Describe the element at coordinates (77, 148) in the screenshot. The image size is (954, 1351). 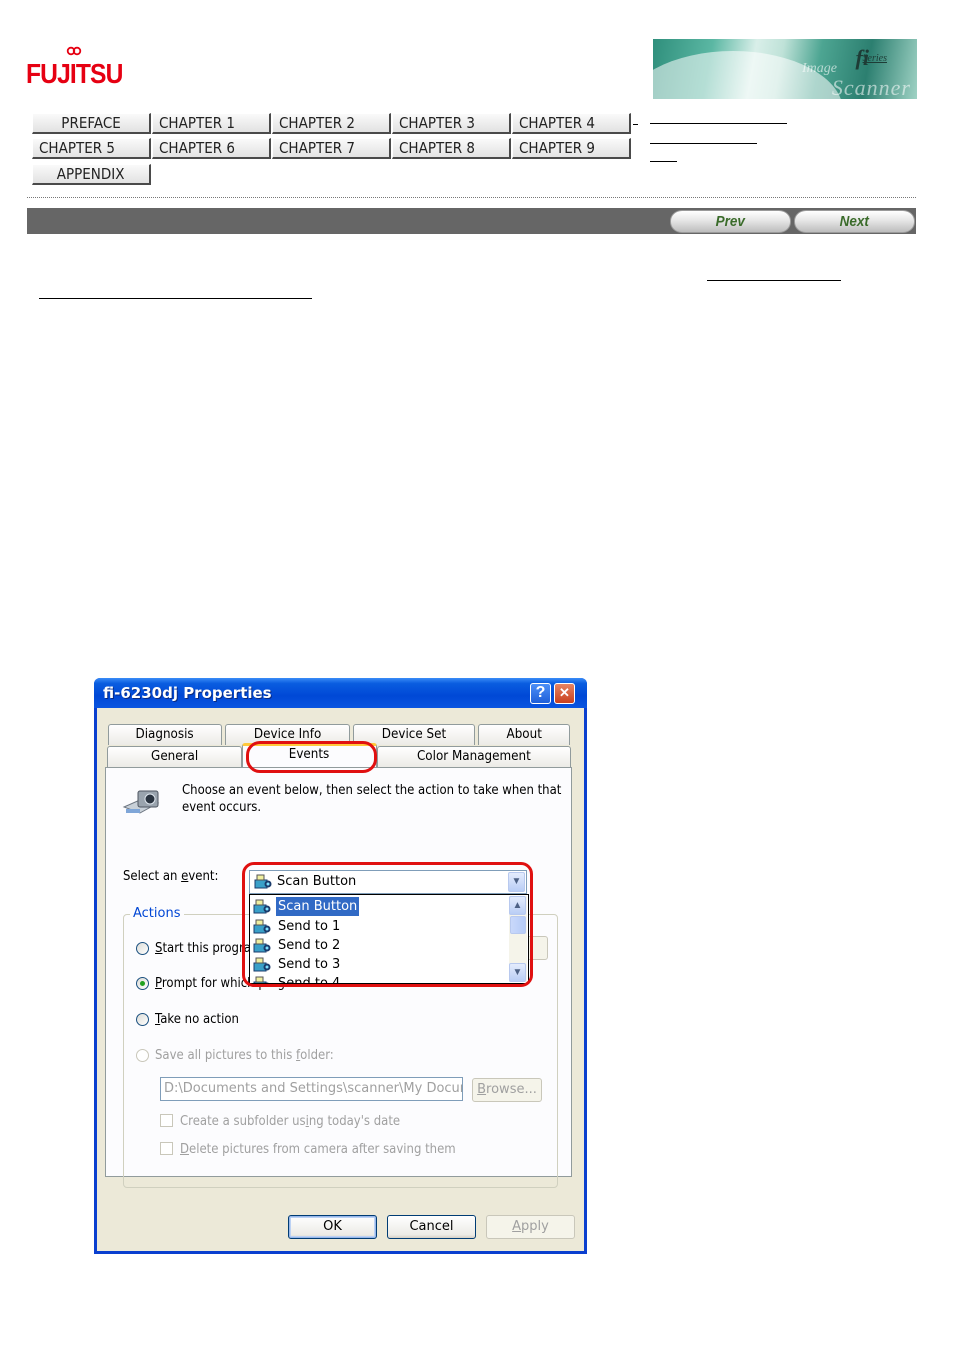
I see `nav-label: CHAPTER 5` at that location.